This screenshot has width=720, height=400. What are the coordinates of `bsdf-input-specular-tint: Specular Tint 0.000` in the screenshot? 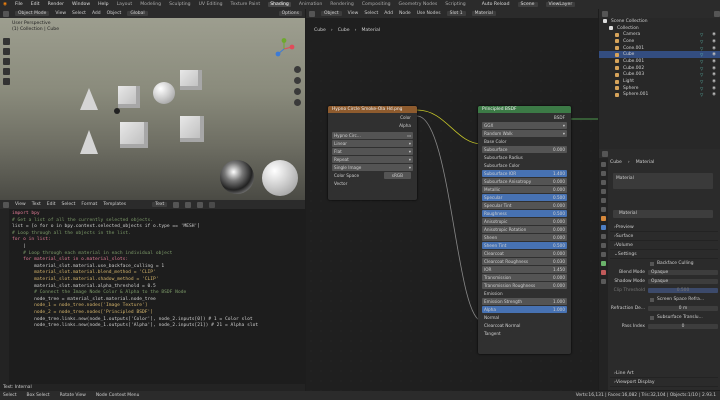 It's located at (524, 205).